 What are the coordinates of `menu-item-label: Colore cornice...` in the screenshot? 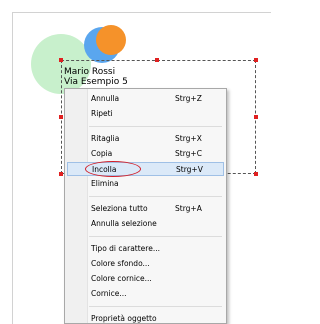 It's located at (121, 278).